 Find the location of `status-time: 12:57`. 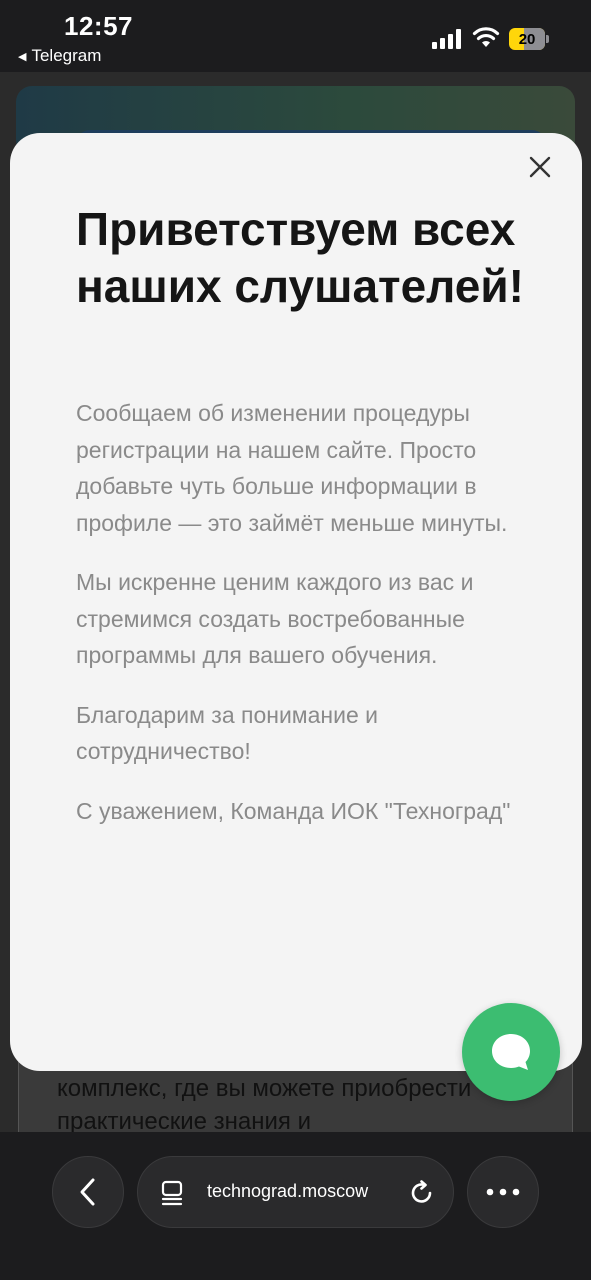

status-time: 12:57 is located at coordinates (98, 26).